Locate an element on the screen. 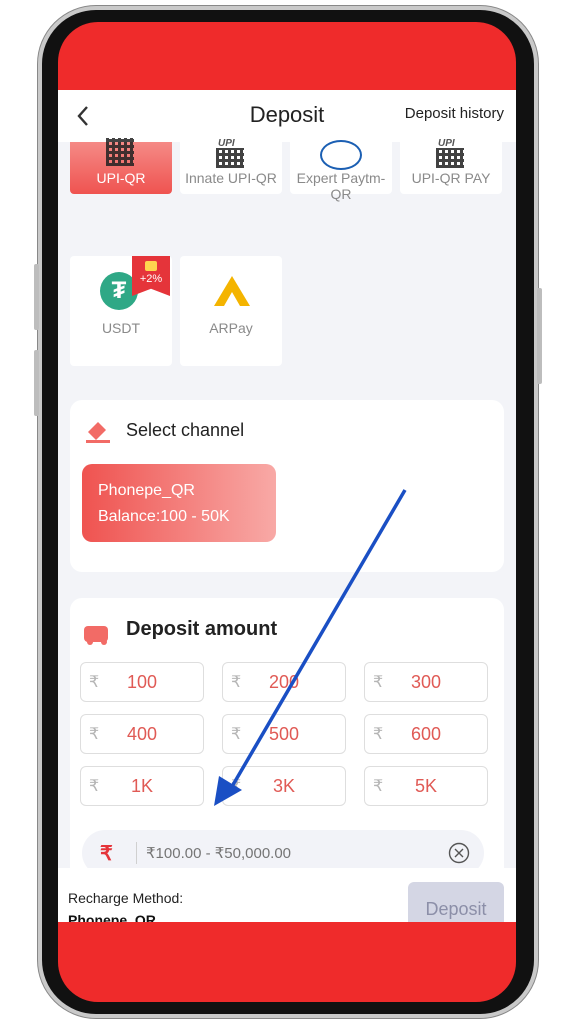 This screenshot has height=1024, width=576. method-label: Expert Paytm-QR is located at coordinates (341, 186).